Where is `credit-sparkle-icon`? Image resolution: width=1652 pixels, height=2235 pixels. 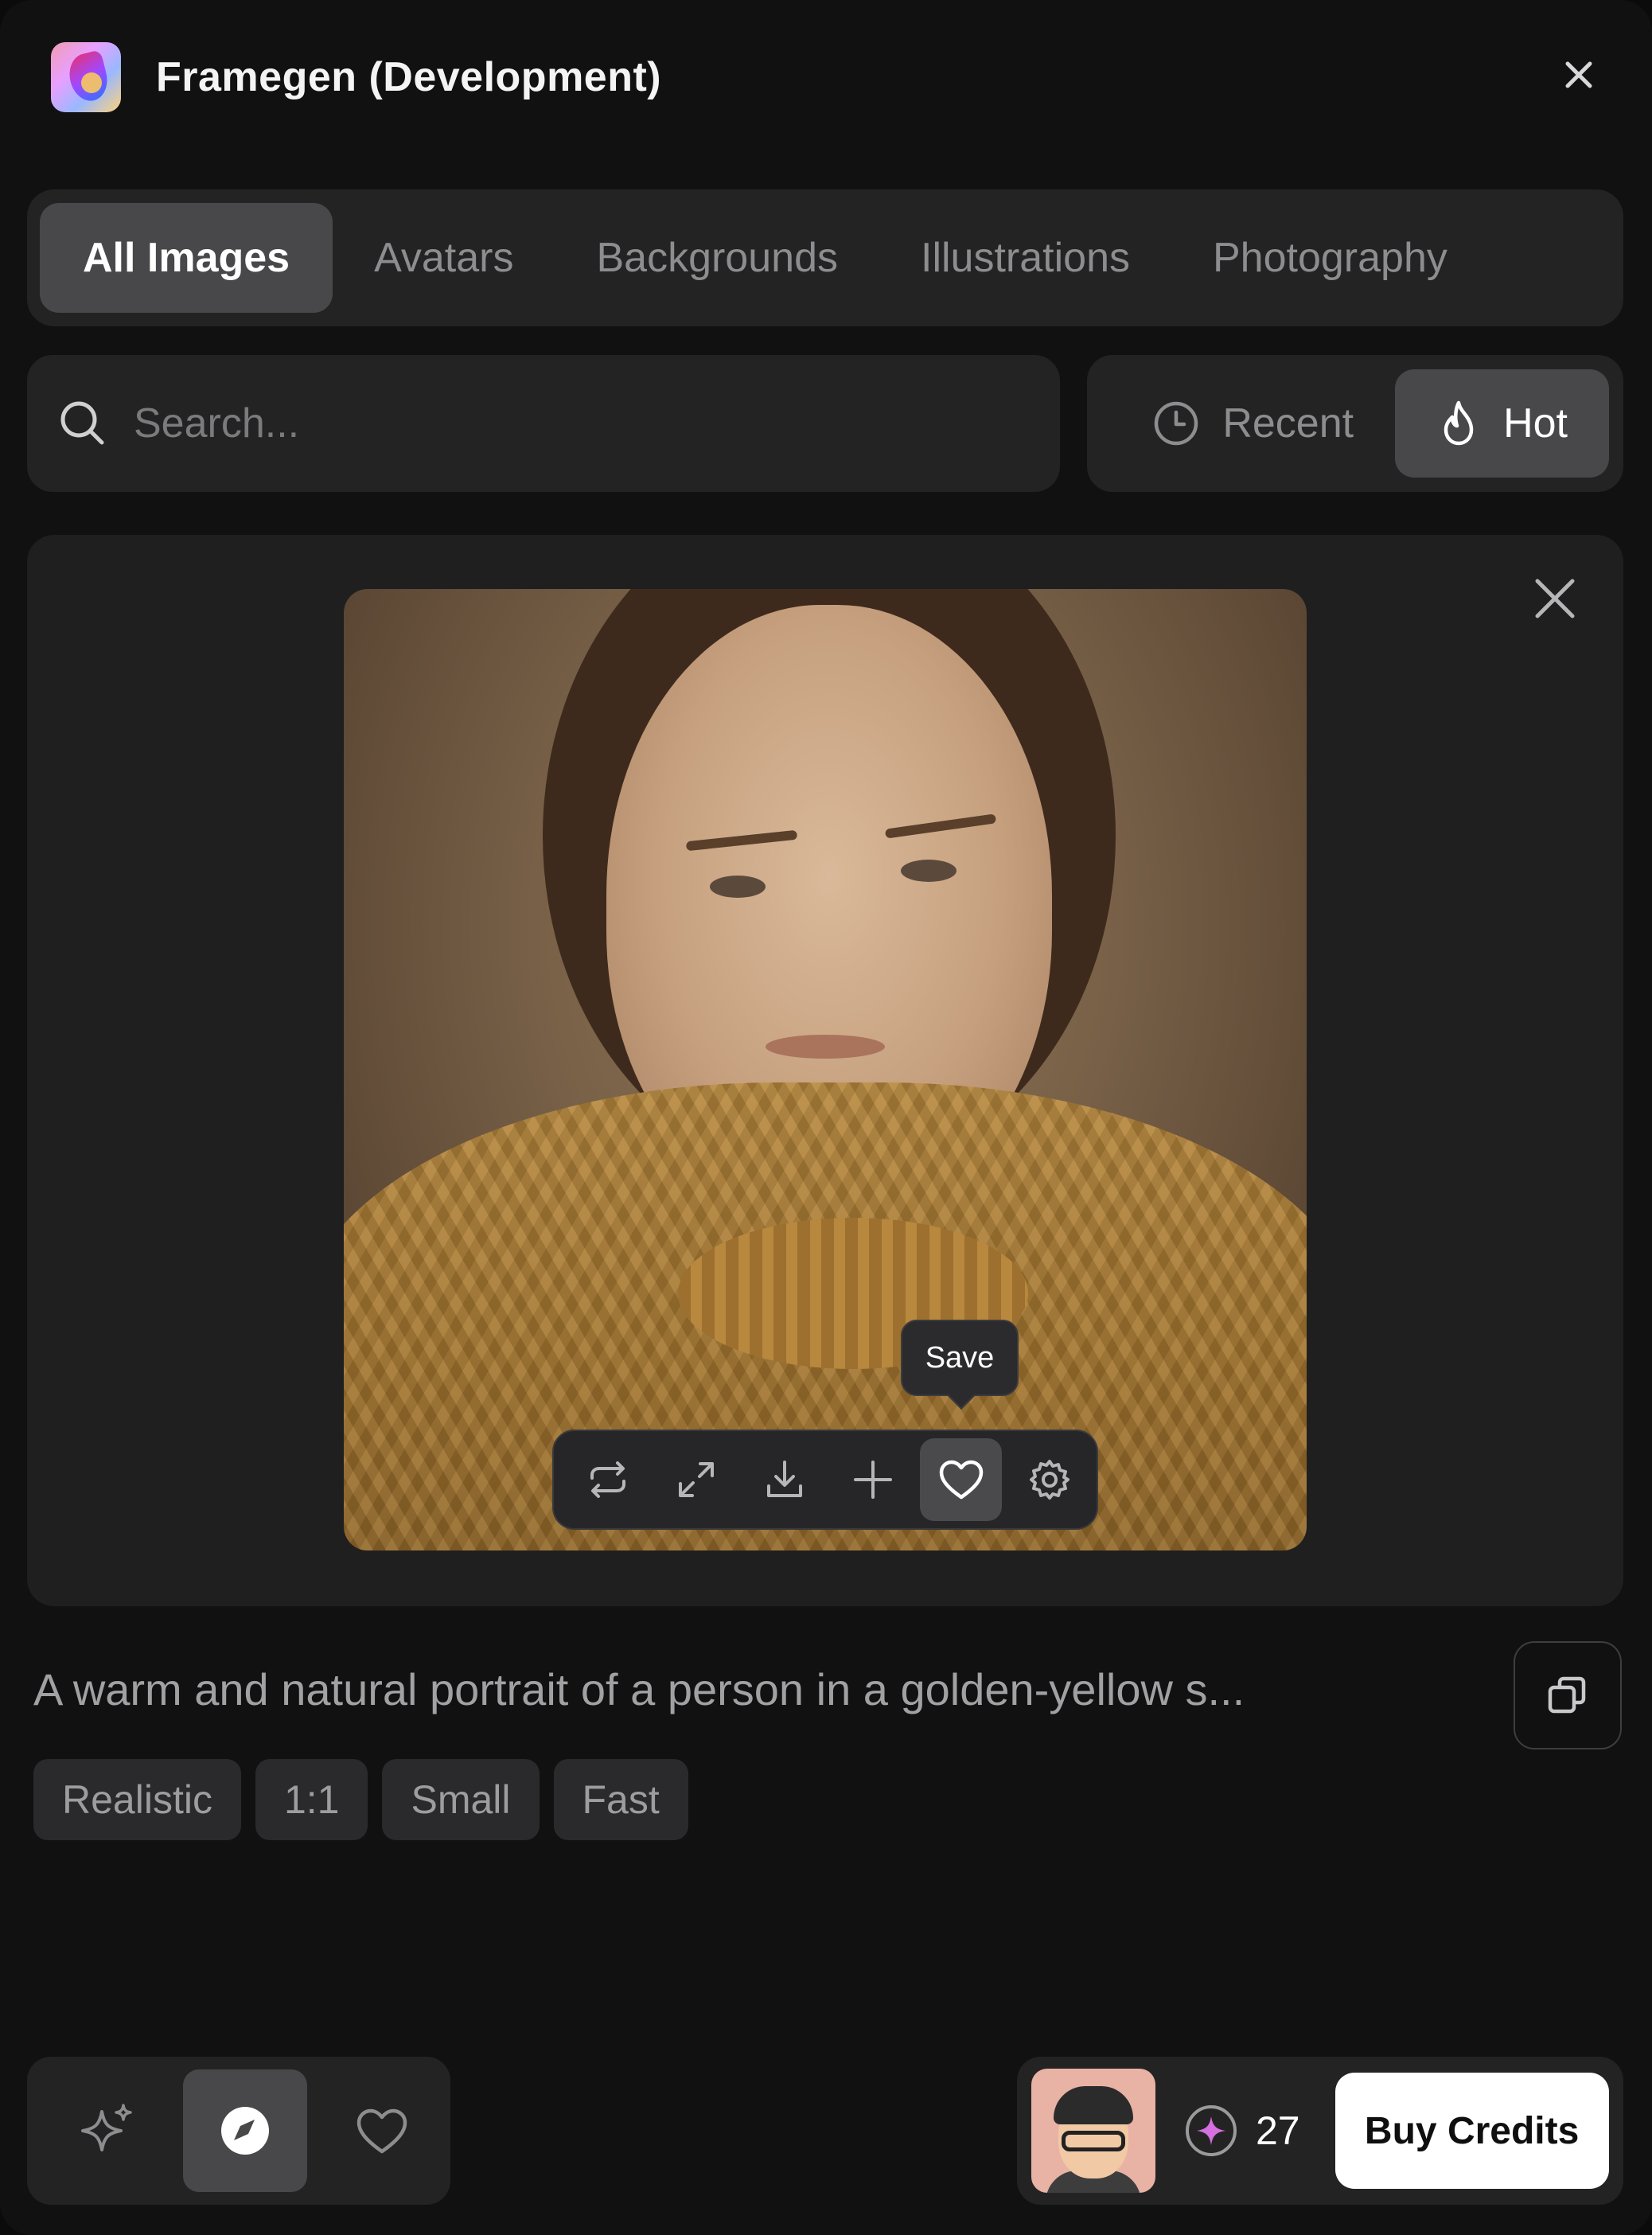
credit-sparkle-icon is located at coordinates (1211, 2130).